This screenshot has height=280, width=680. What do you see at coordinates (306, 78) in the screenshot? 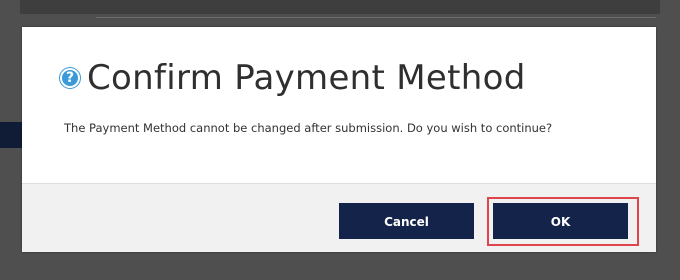
I see `dialog-title: Confirm Payment Method` at bounding box center [306, 78].